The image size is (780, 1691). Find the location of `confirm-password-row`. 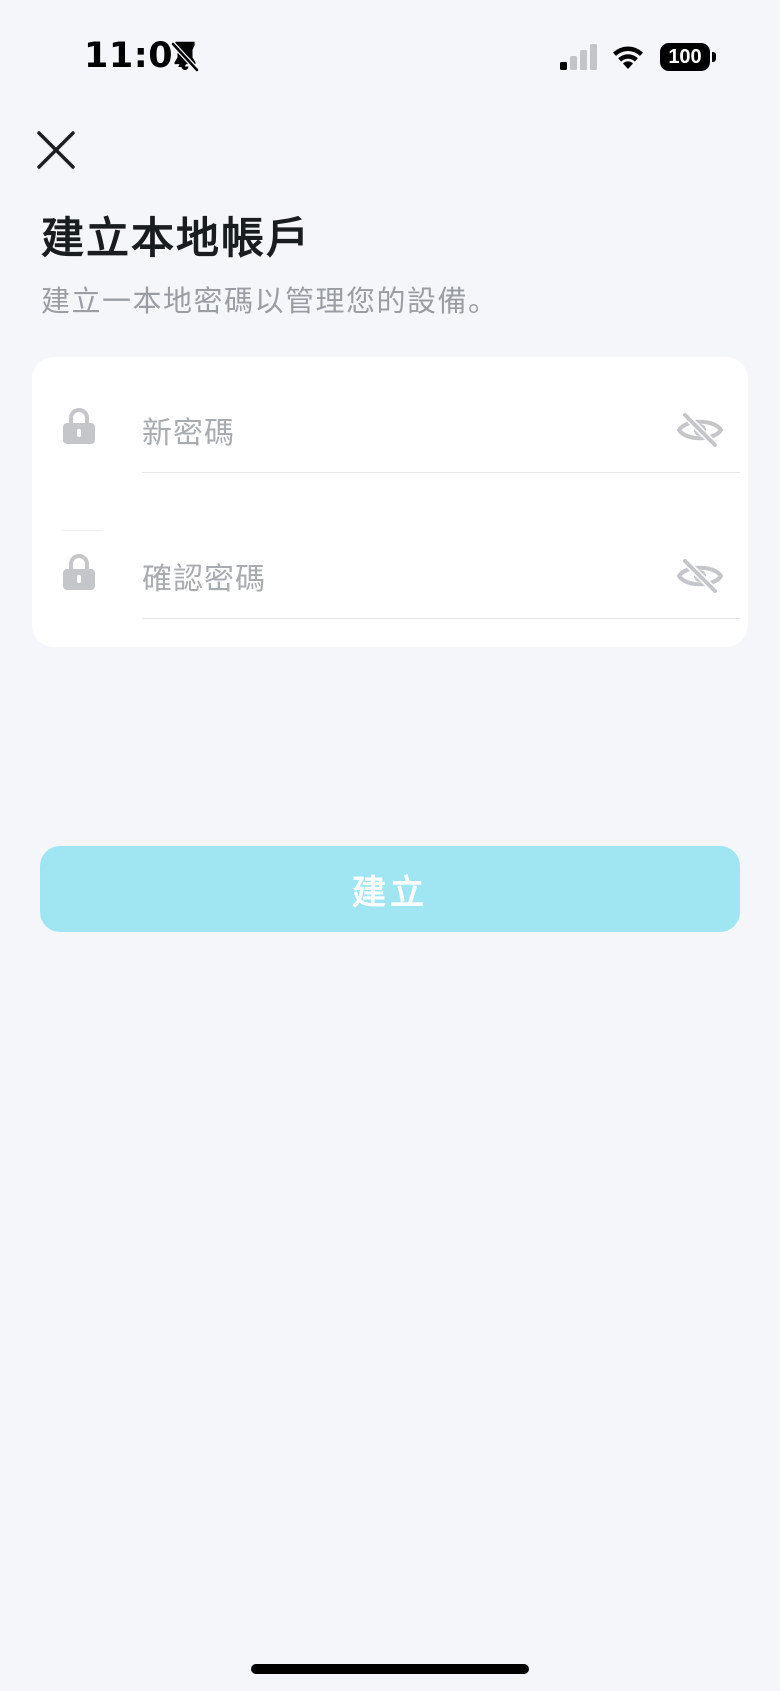

confirm-password-row is located at coordinates (390, 593).